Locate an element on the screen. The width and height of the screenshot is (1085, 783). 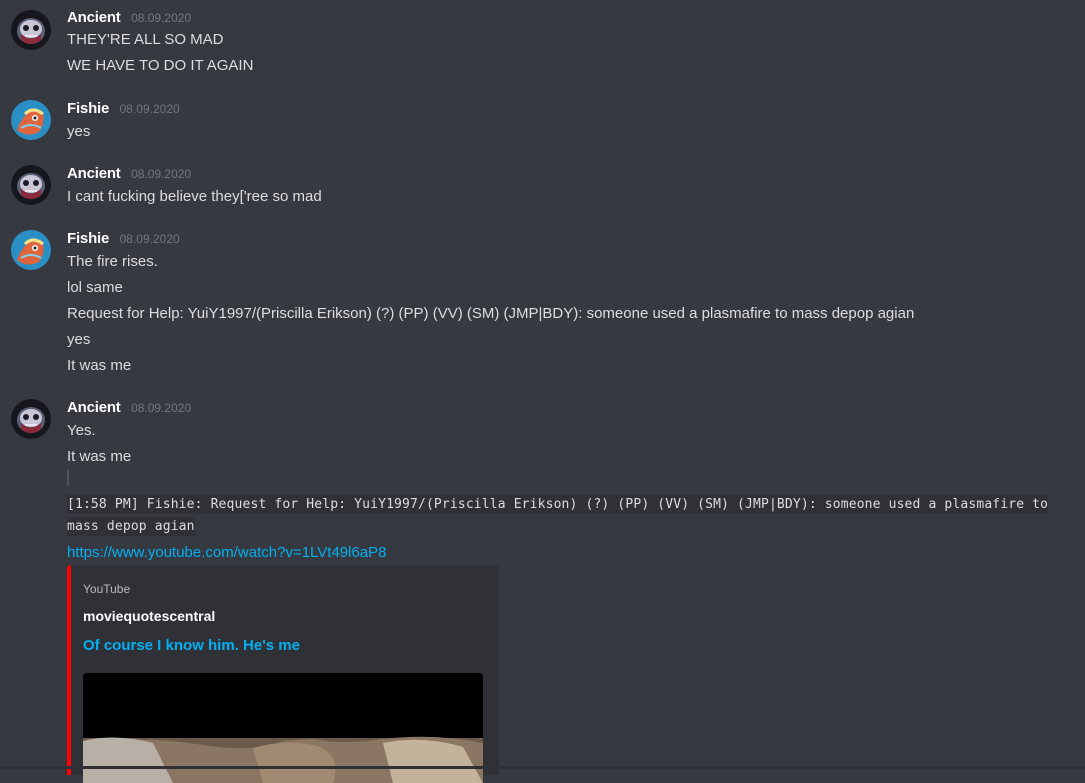
embed-provider: YouTube is located at coordinates (106, 589).